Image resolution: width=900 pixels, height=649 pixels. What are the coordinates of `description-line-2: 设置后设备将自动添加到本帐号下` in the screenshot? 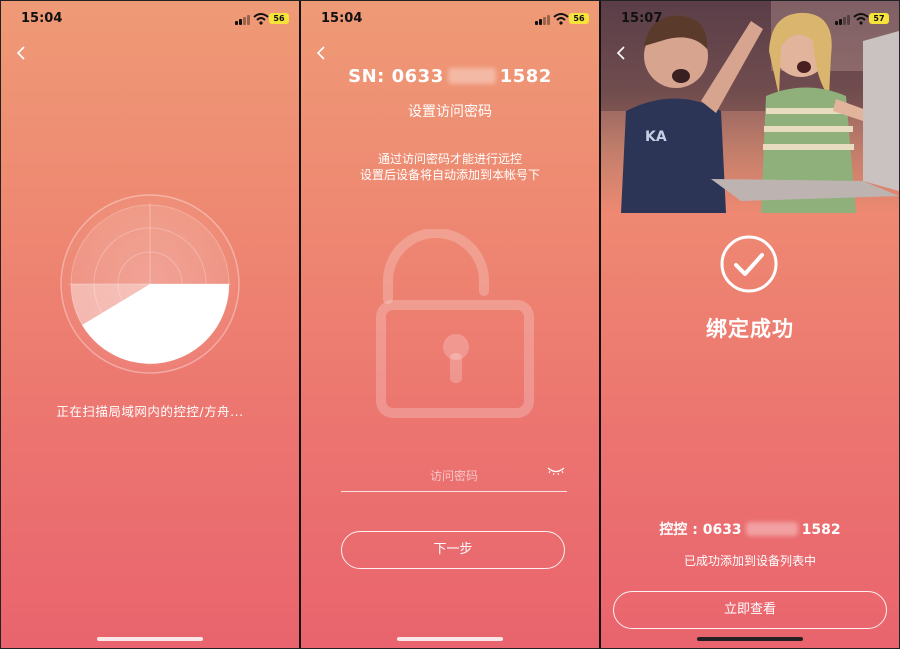 It's located at (449, 175).